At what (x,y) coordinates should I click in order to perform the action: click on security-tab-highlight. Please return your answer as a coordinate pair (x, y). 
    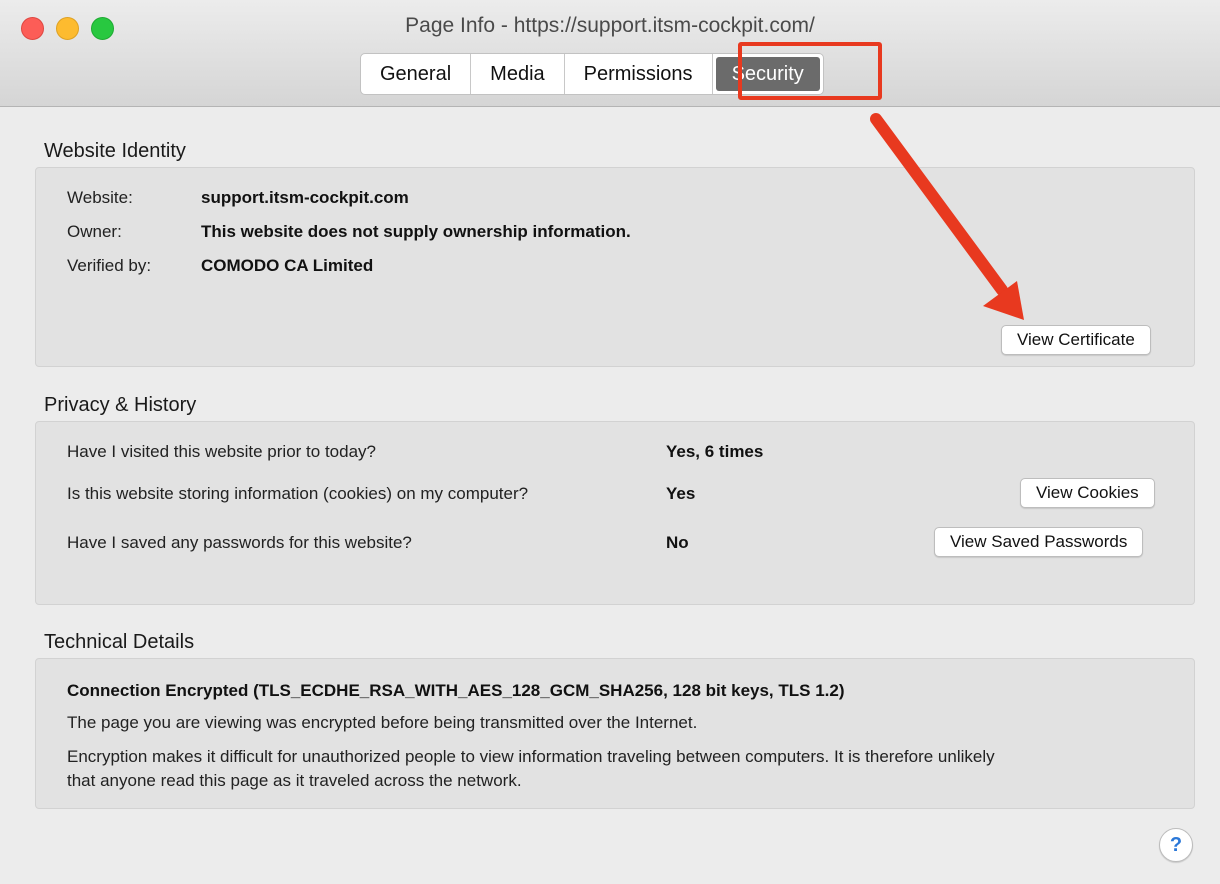
    Looking at the image, I should click on (810, 71).